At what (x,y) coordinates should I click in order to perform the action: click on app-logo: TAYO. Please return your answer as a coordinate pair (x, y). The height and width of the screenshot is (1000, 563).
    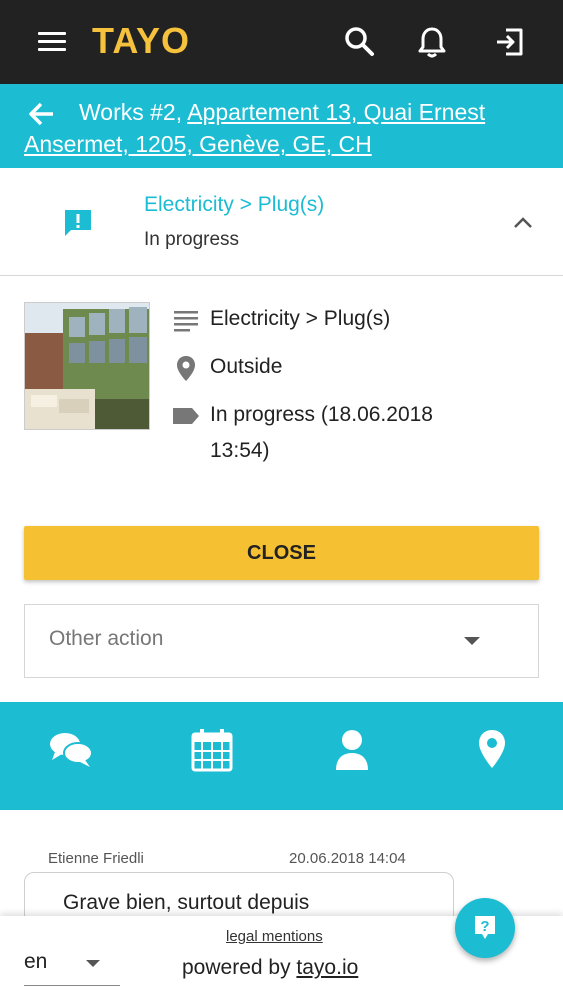
    Looking at the image, I should click on (141, 41).